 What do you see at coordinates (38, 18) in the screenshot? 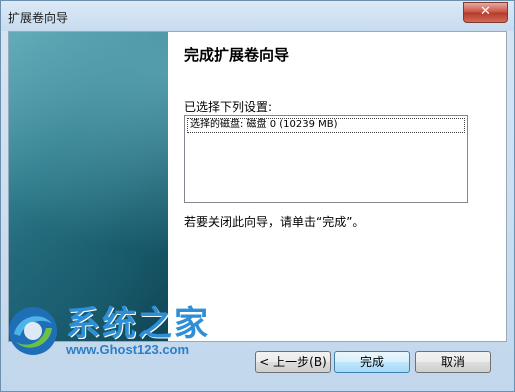
I see `window-title: 扩展卷向导` at bounding box center [38, 18].